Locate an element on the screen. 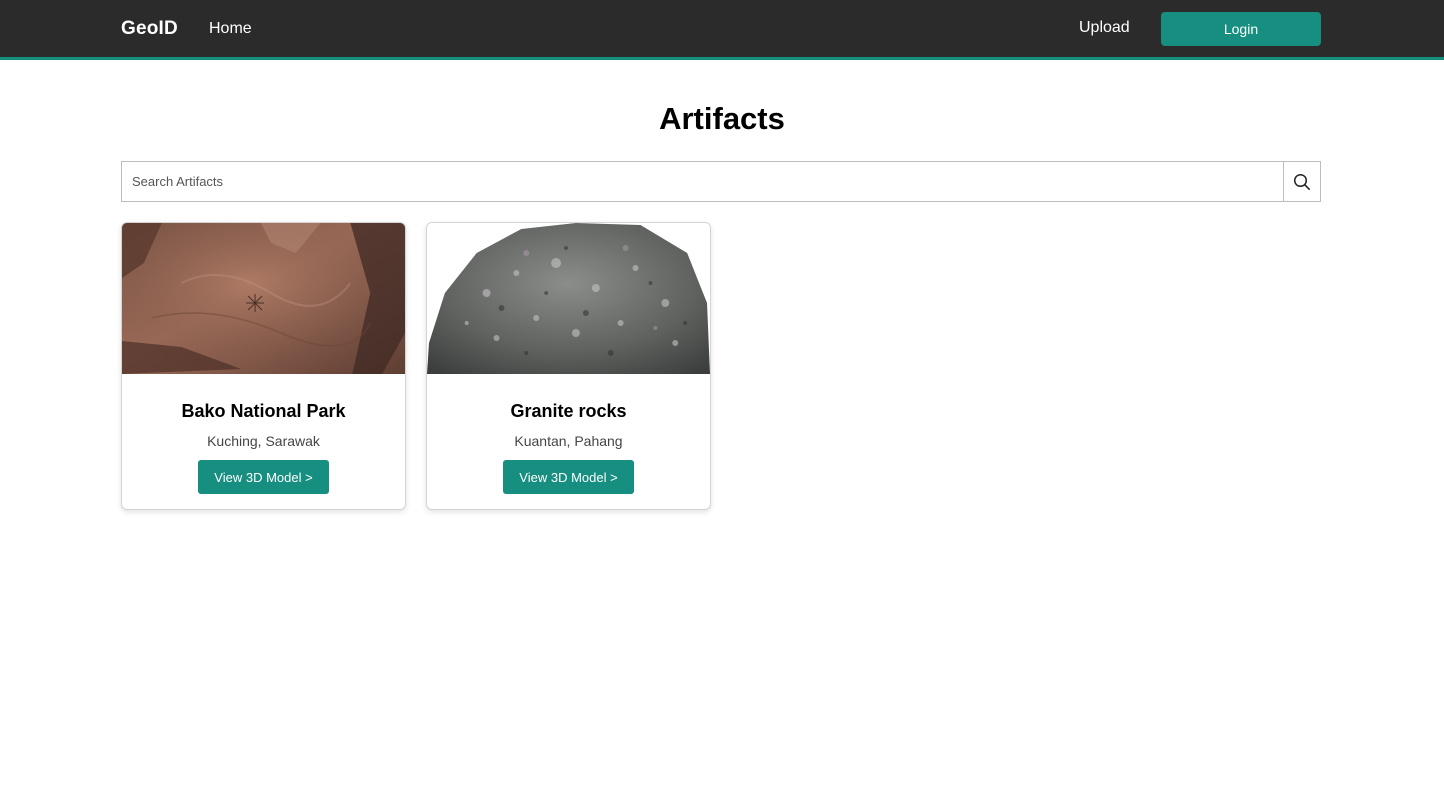  artifact-title: Granite rocks is located at coordinates (568, 411).